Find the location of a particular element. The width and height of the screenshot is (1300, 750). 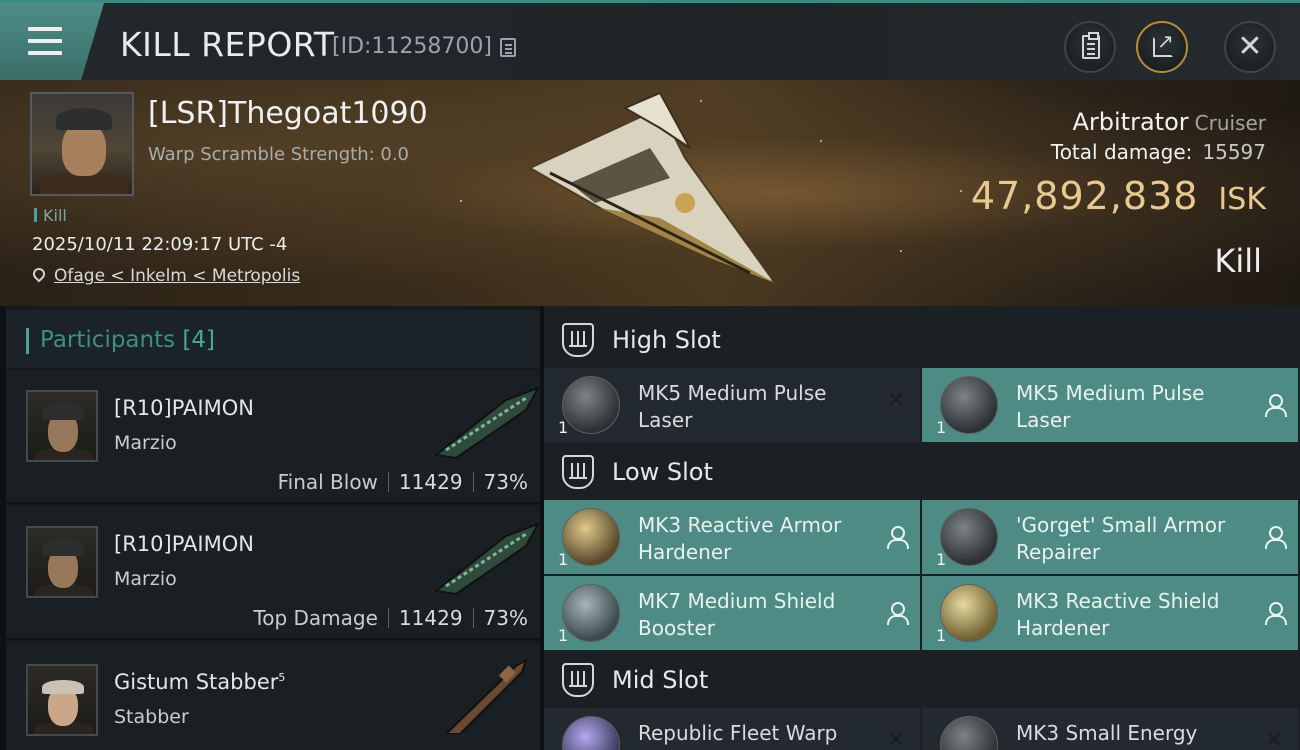

total-damage: Total damage: 15597 is located at coordinates (1158, 152).